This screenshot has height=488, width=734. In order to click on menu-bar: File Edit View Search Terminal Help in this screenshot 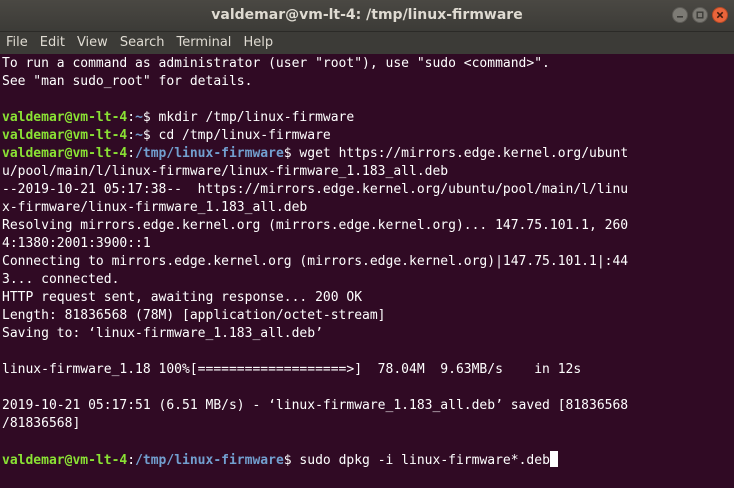, I will do `click(367, 43)`.